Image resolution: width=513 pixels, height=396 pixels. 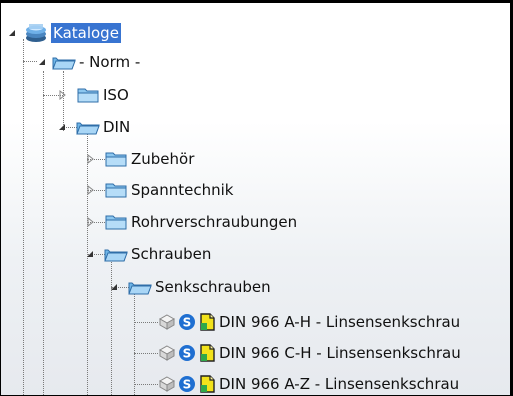 I want to click on tree-node-kataloge: Kataloge, so click(x=64, y=33).